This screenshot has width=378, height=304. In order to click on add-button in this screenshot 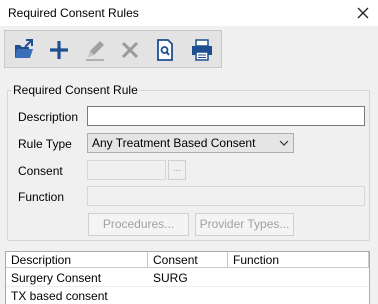, I will do `click(59, 50)`.